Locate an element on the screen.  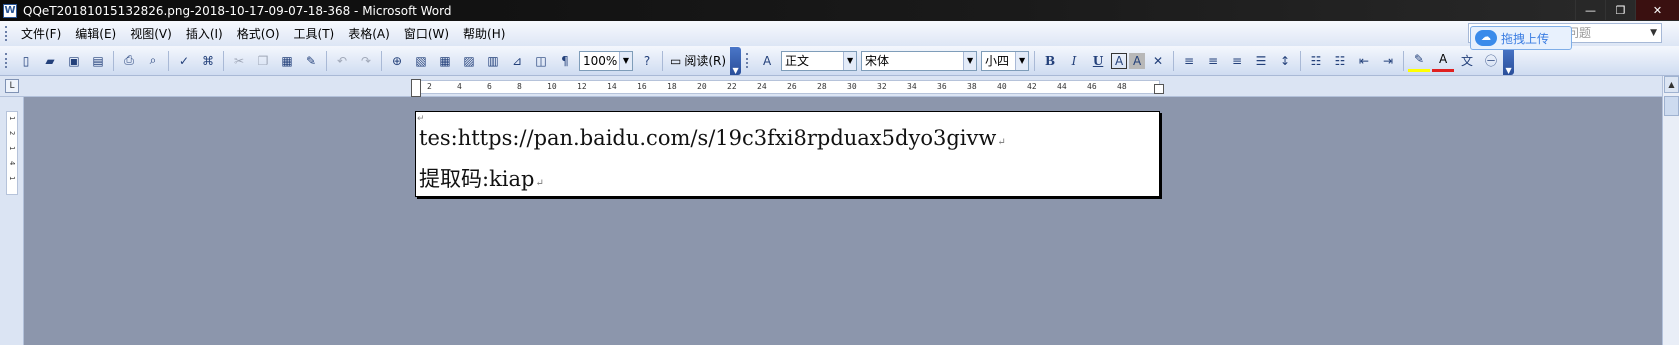
hyperlink-icon: ⊕ is located at coordinates (397, 61).